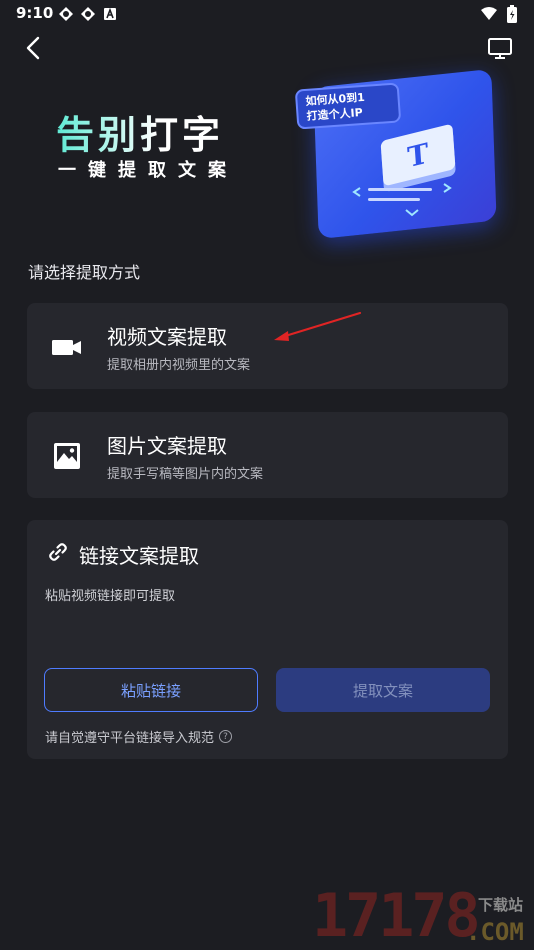 The width and height of the screenshot is (534, 950). What do you see at coordinates (489, 13) in the screenshot?
I see `wifi-icon` at bounding box center [489, 13].